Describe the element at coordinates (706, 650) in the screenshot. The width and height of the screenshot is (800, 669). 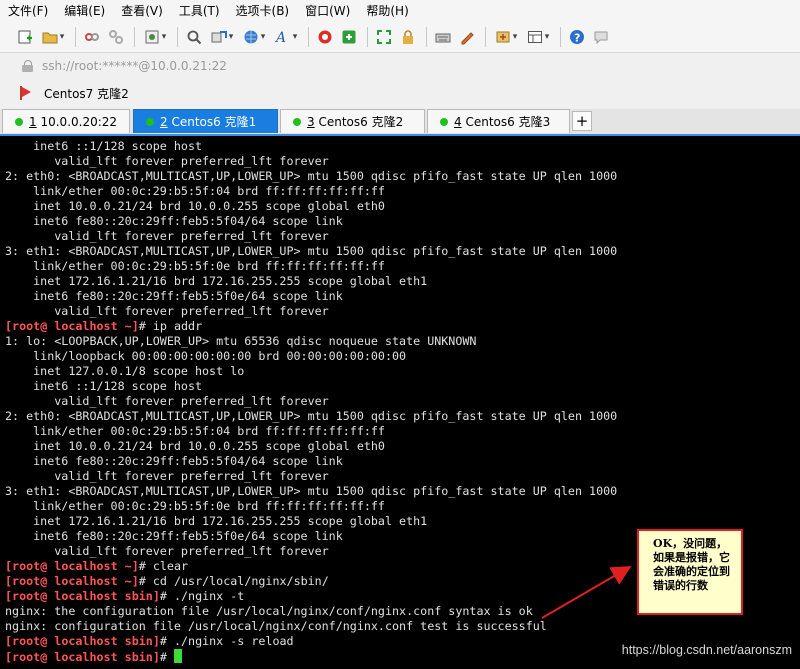
I see `watermark: https://blog.csdn.net/aaronszm` at that location.